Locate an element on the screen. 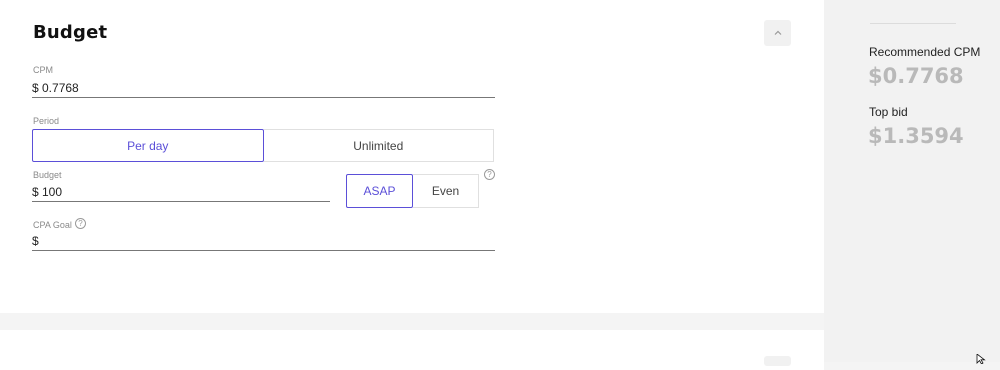 The height and width of the screenshot is (370, 1000). collapse-button is located at coordinates (777, 33).